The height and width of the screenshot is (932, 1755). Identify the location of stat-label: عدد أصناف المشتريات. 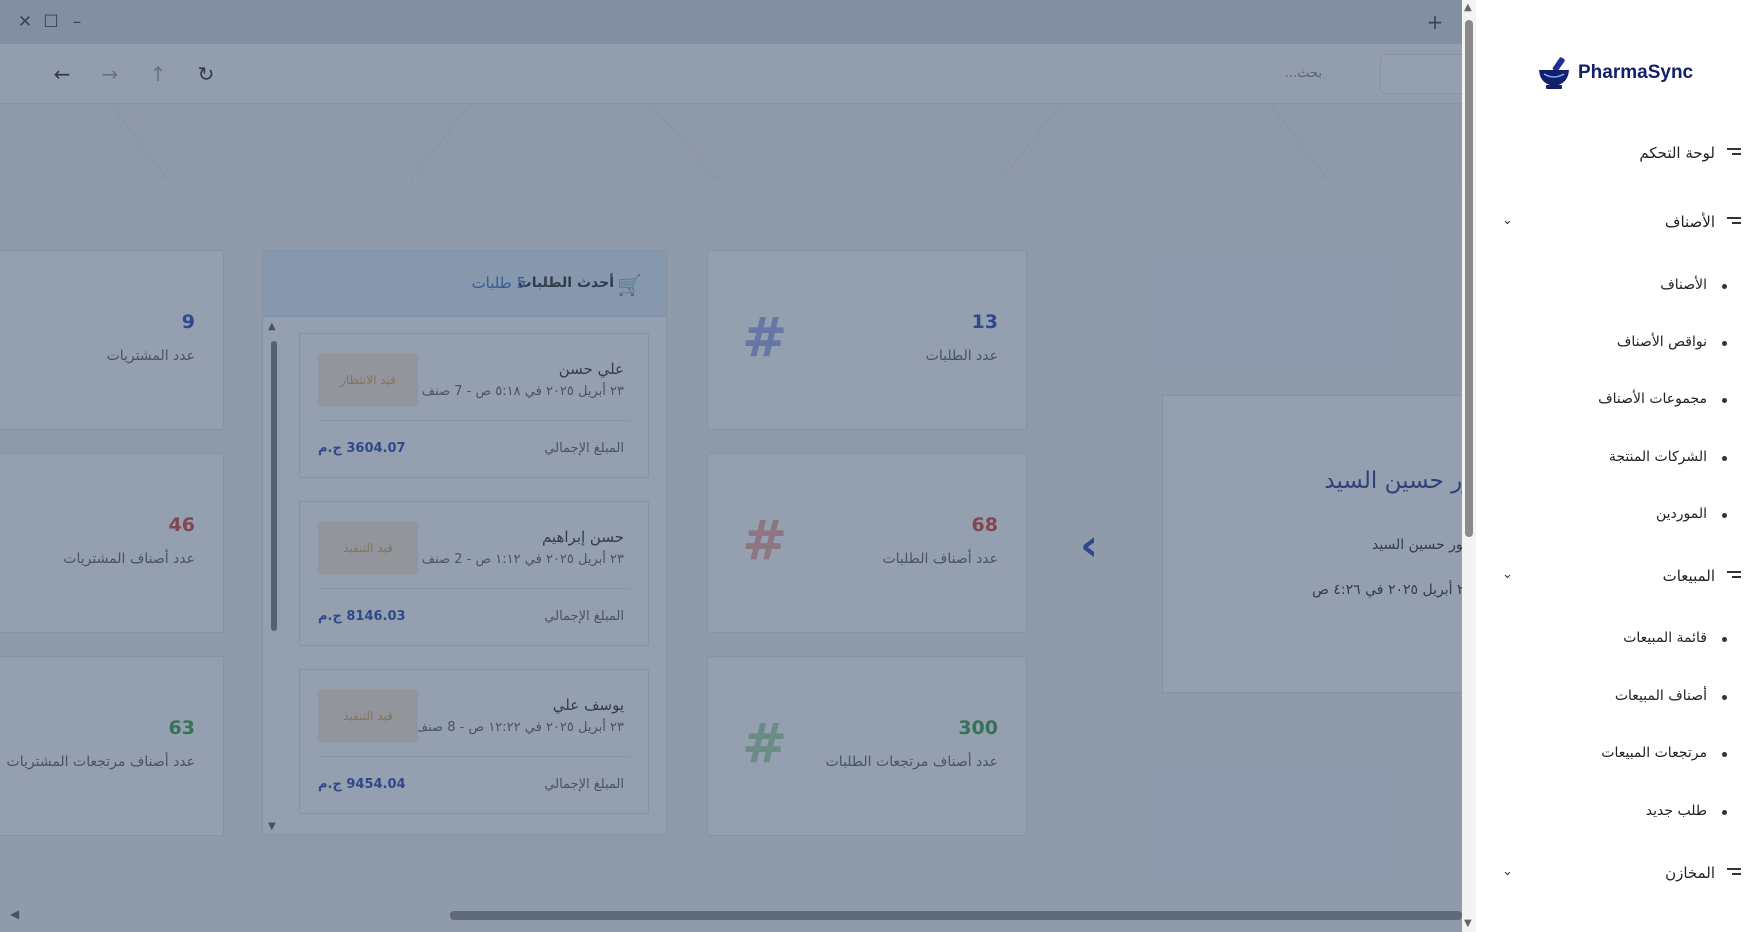
(129, 559).